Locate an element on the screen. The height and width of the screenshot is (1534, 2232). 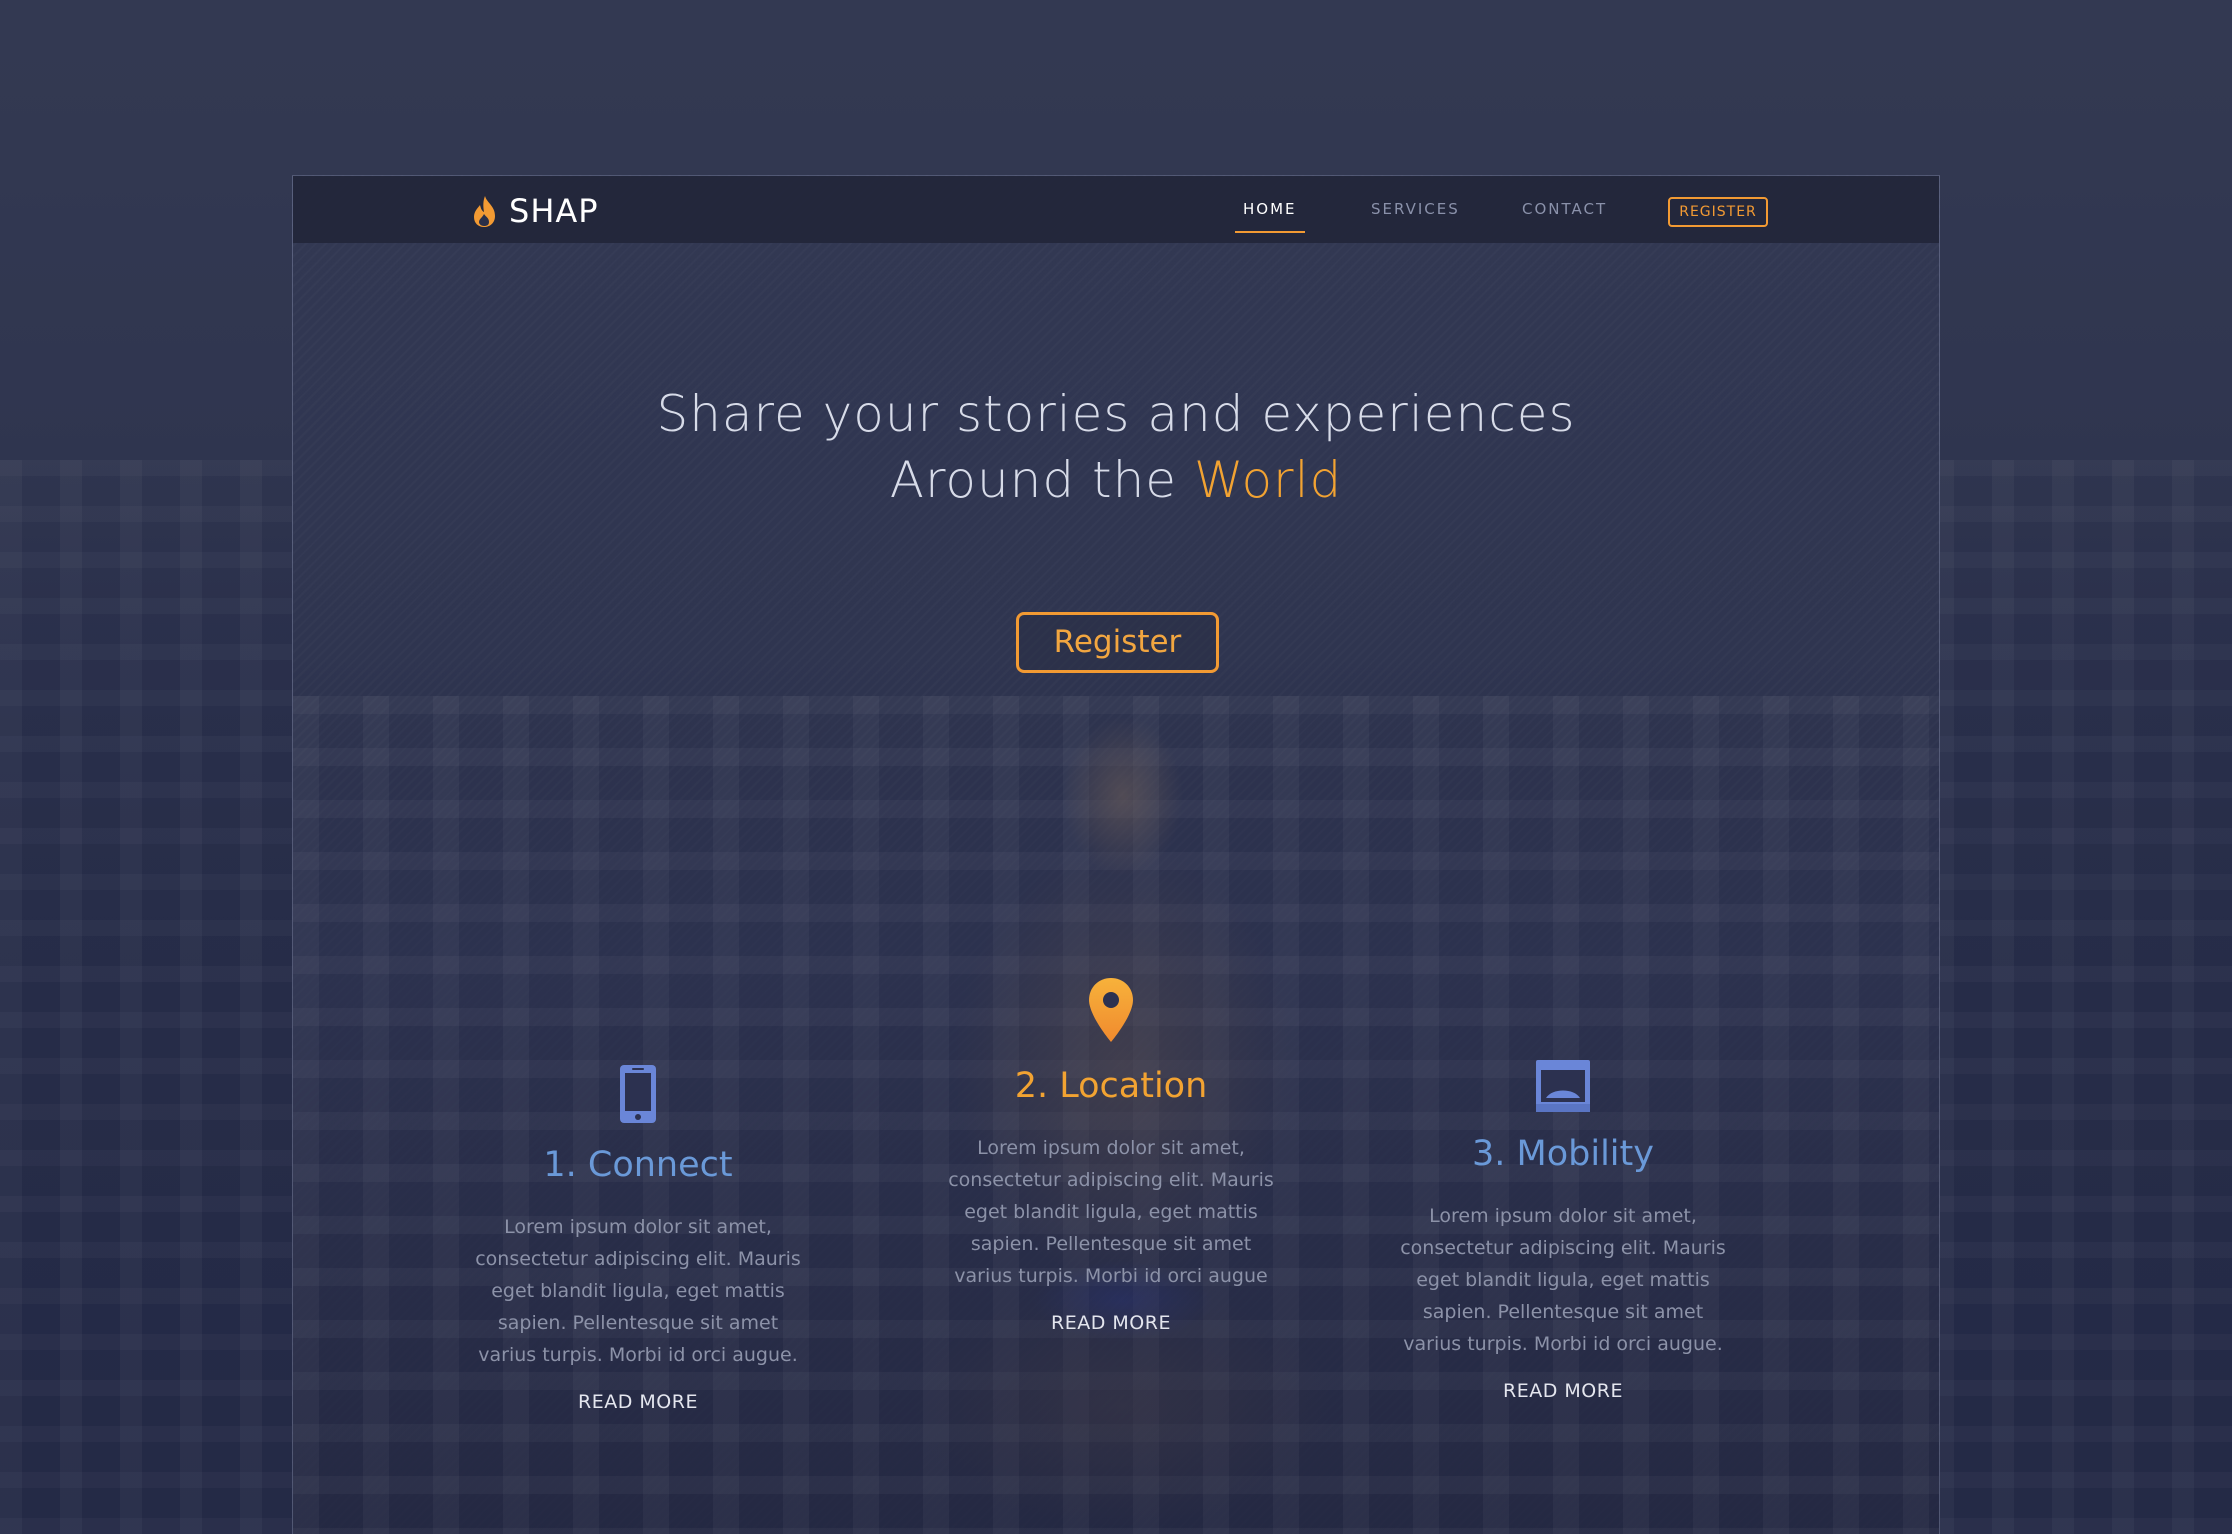
nav-contact: CONTACT is located at coordinates (1564, 209).